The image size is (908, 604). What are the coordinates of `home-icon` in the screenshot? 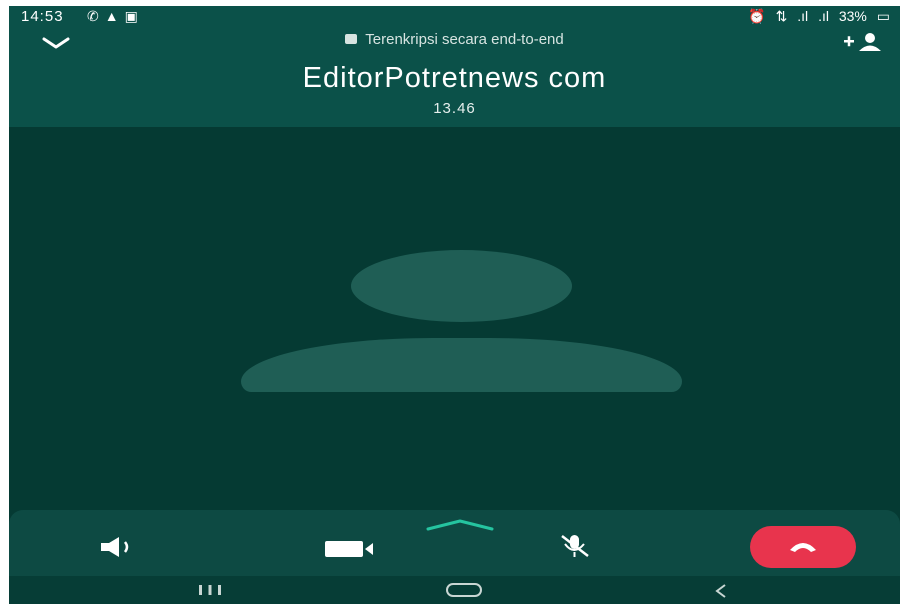 It's located at (464, 590).